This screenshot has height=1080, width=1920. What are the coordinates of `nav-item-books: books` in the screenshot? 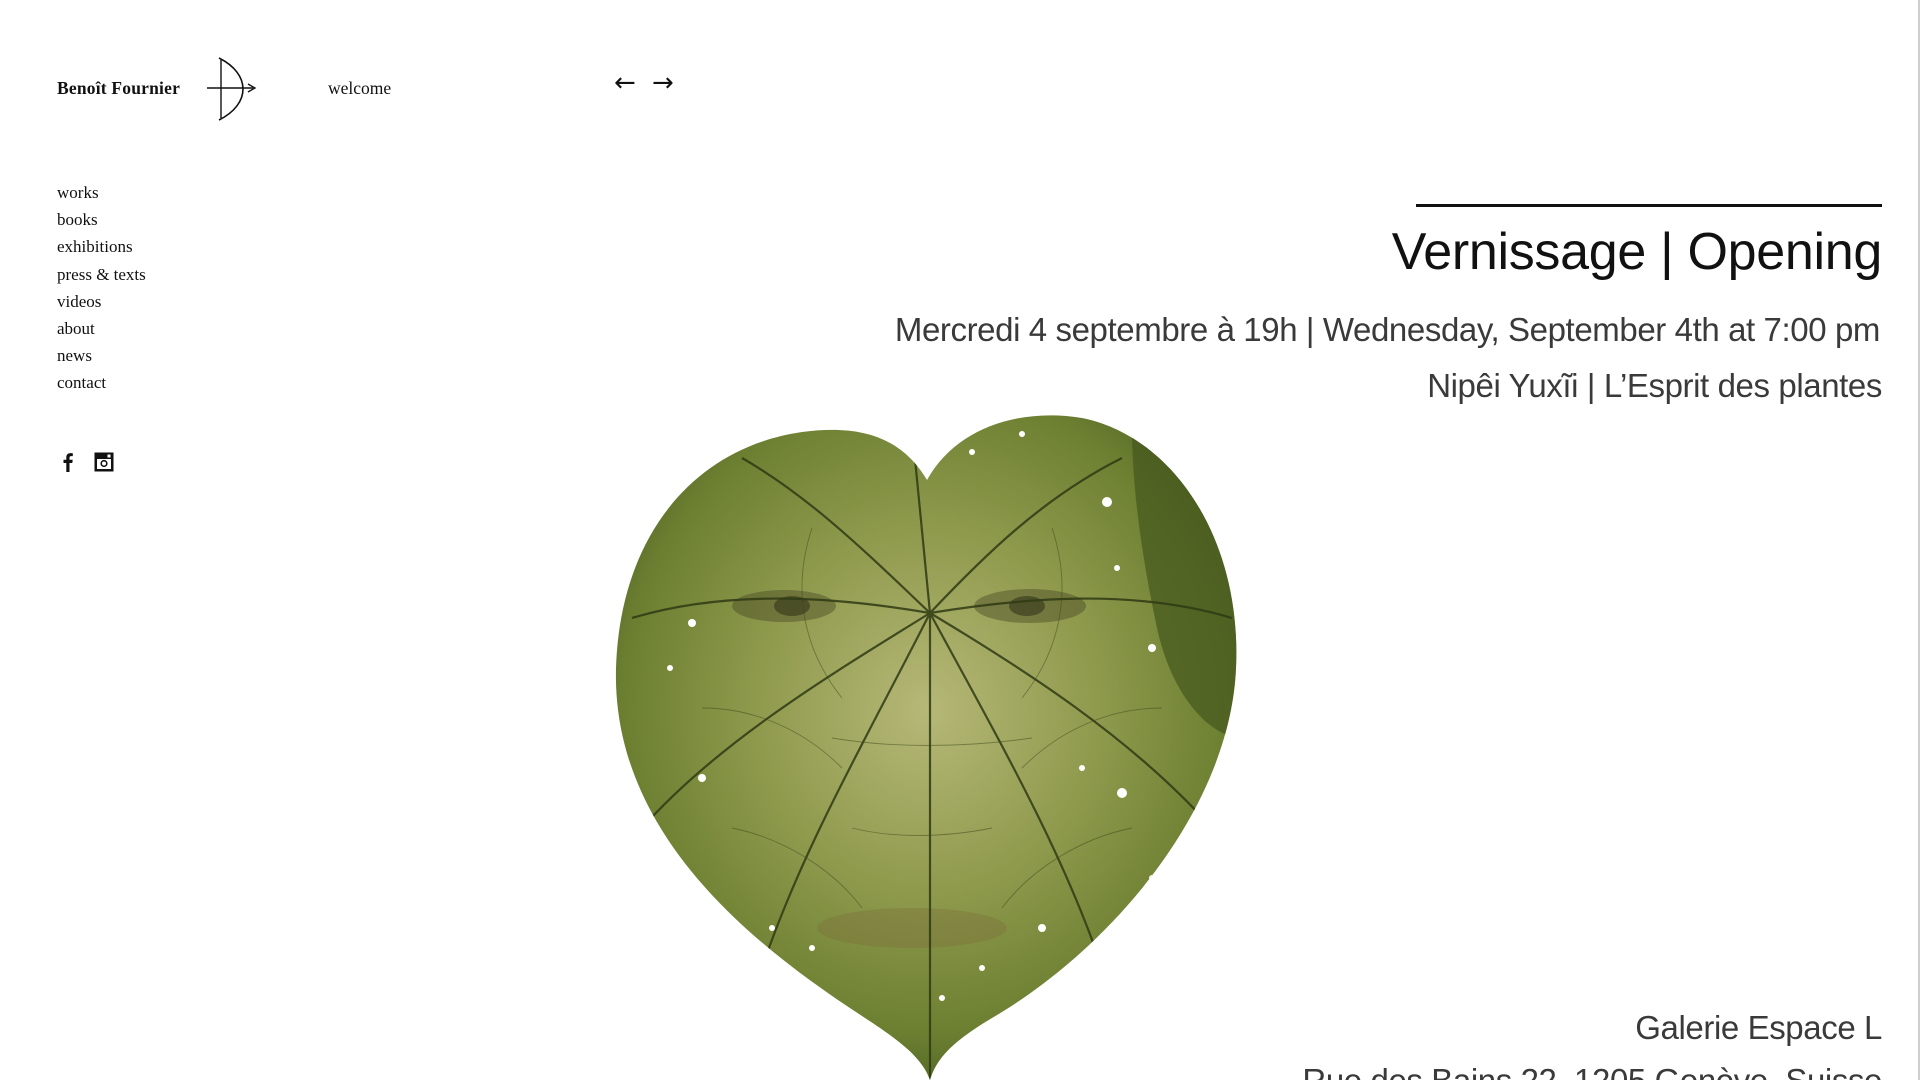 It's located at (101, 219).